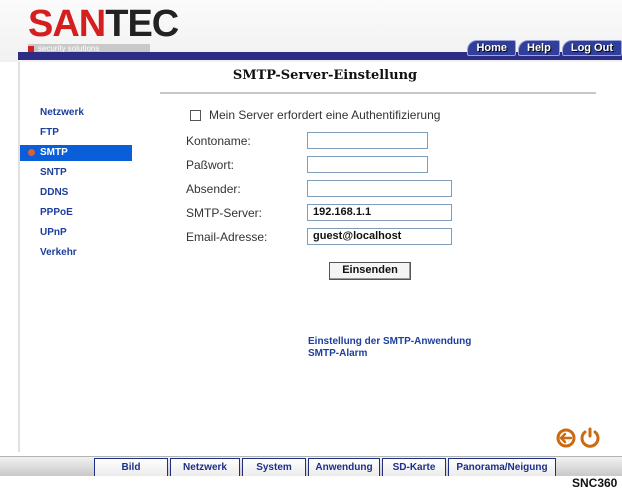 The width and height of the screenshot is (622, 490). Describe the element at coordinates (224, 213) in the screenshot. I see `smtp-server-label: SMTP-Server:` at that location.